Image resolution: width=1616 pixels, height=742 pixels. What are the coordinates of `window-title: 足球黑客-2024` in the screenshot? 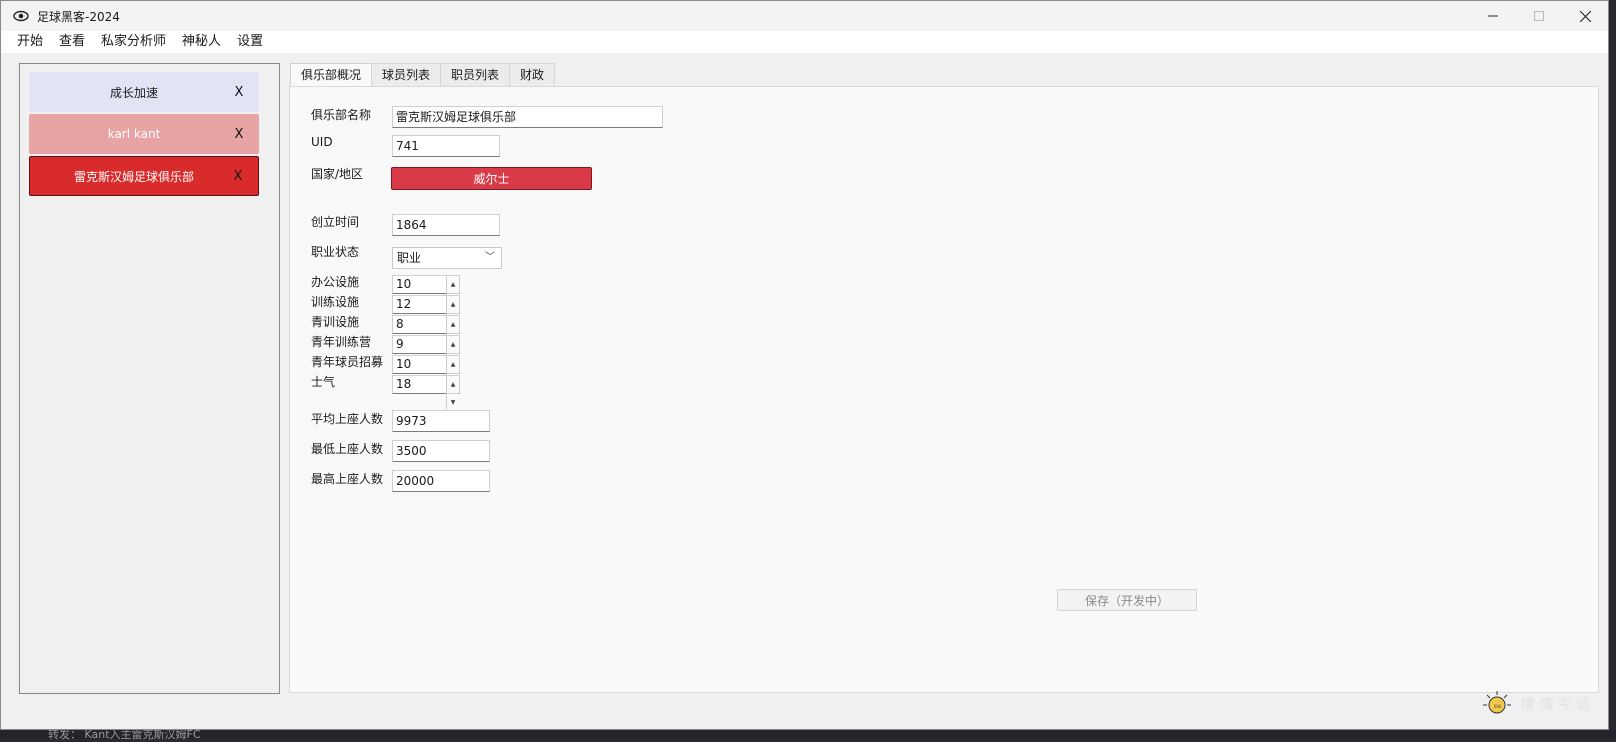 It's located at (78, 16).